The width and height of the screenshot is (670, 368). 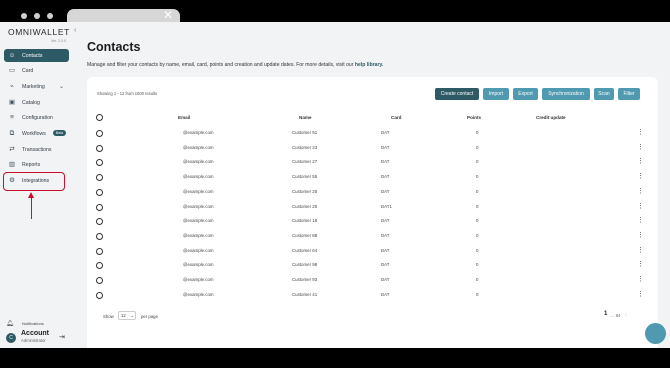 What do you see at coordinates (36, 55) in the screenshot?
I see `sidebar-item-contacts: ☺ Contacts` at bounding box center [36, 55].